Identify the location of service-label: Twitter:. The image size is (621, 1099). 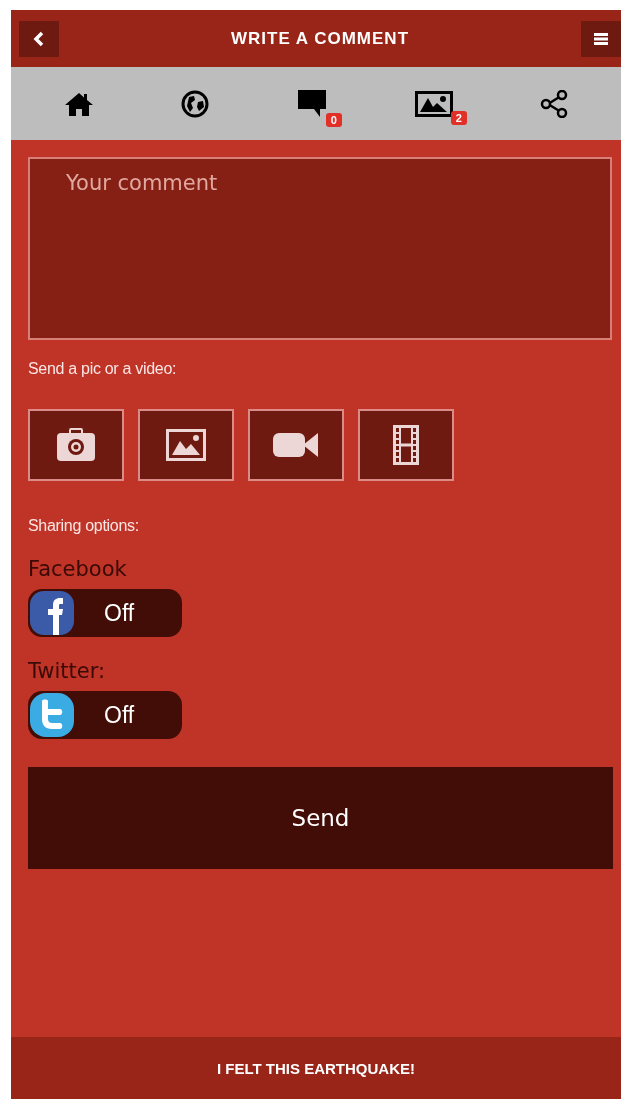
(67, 671).